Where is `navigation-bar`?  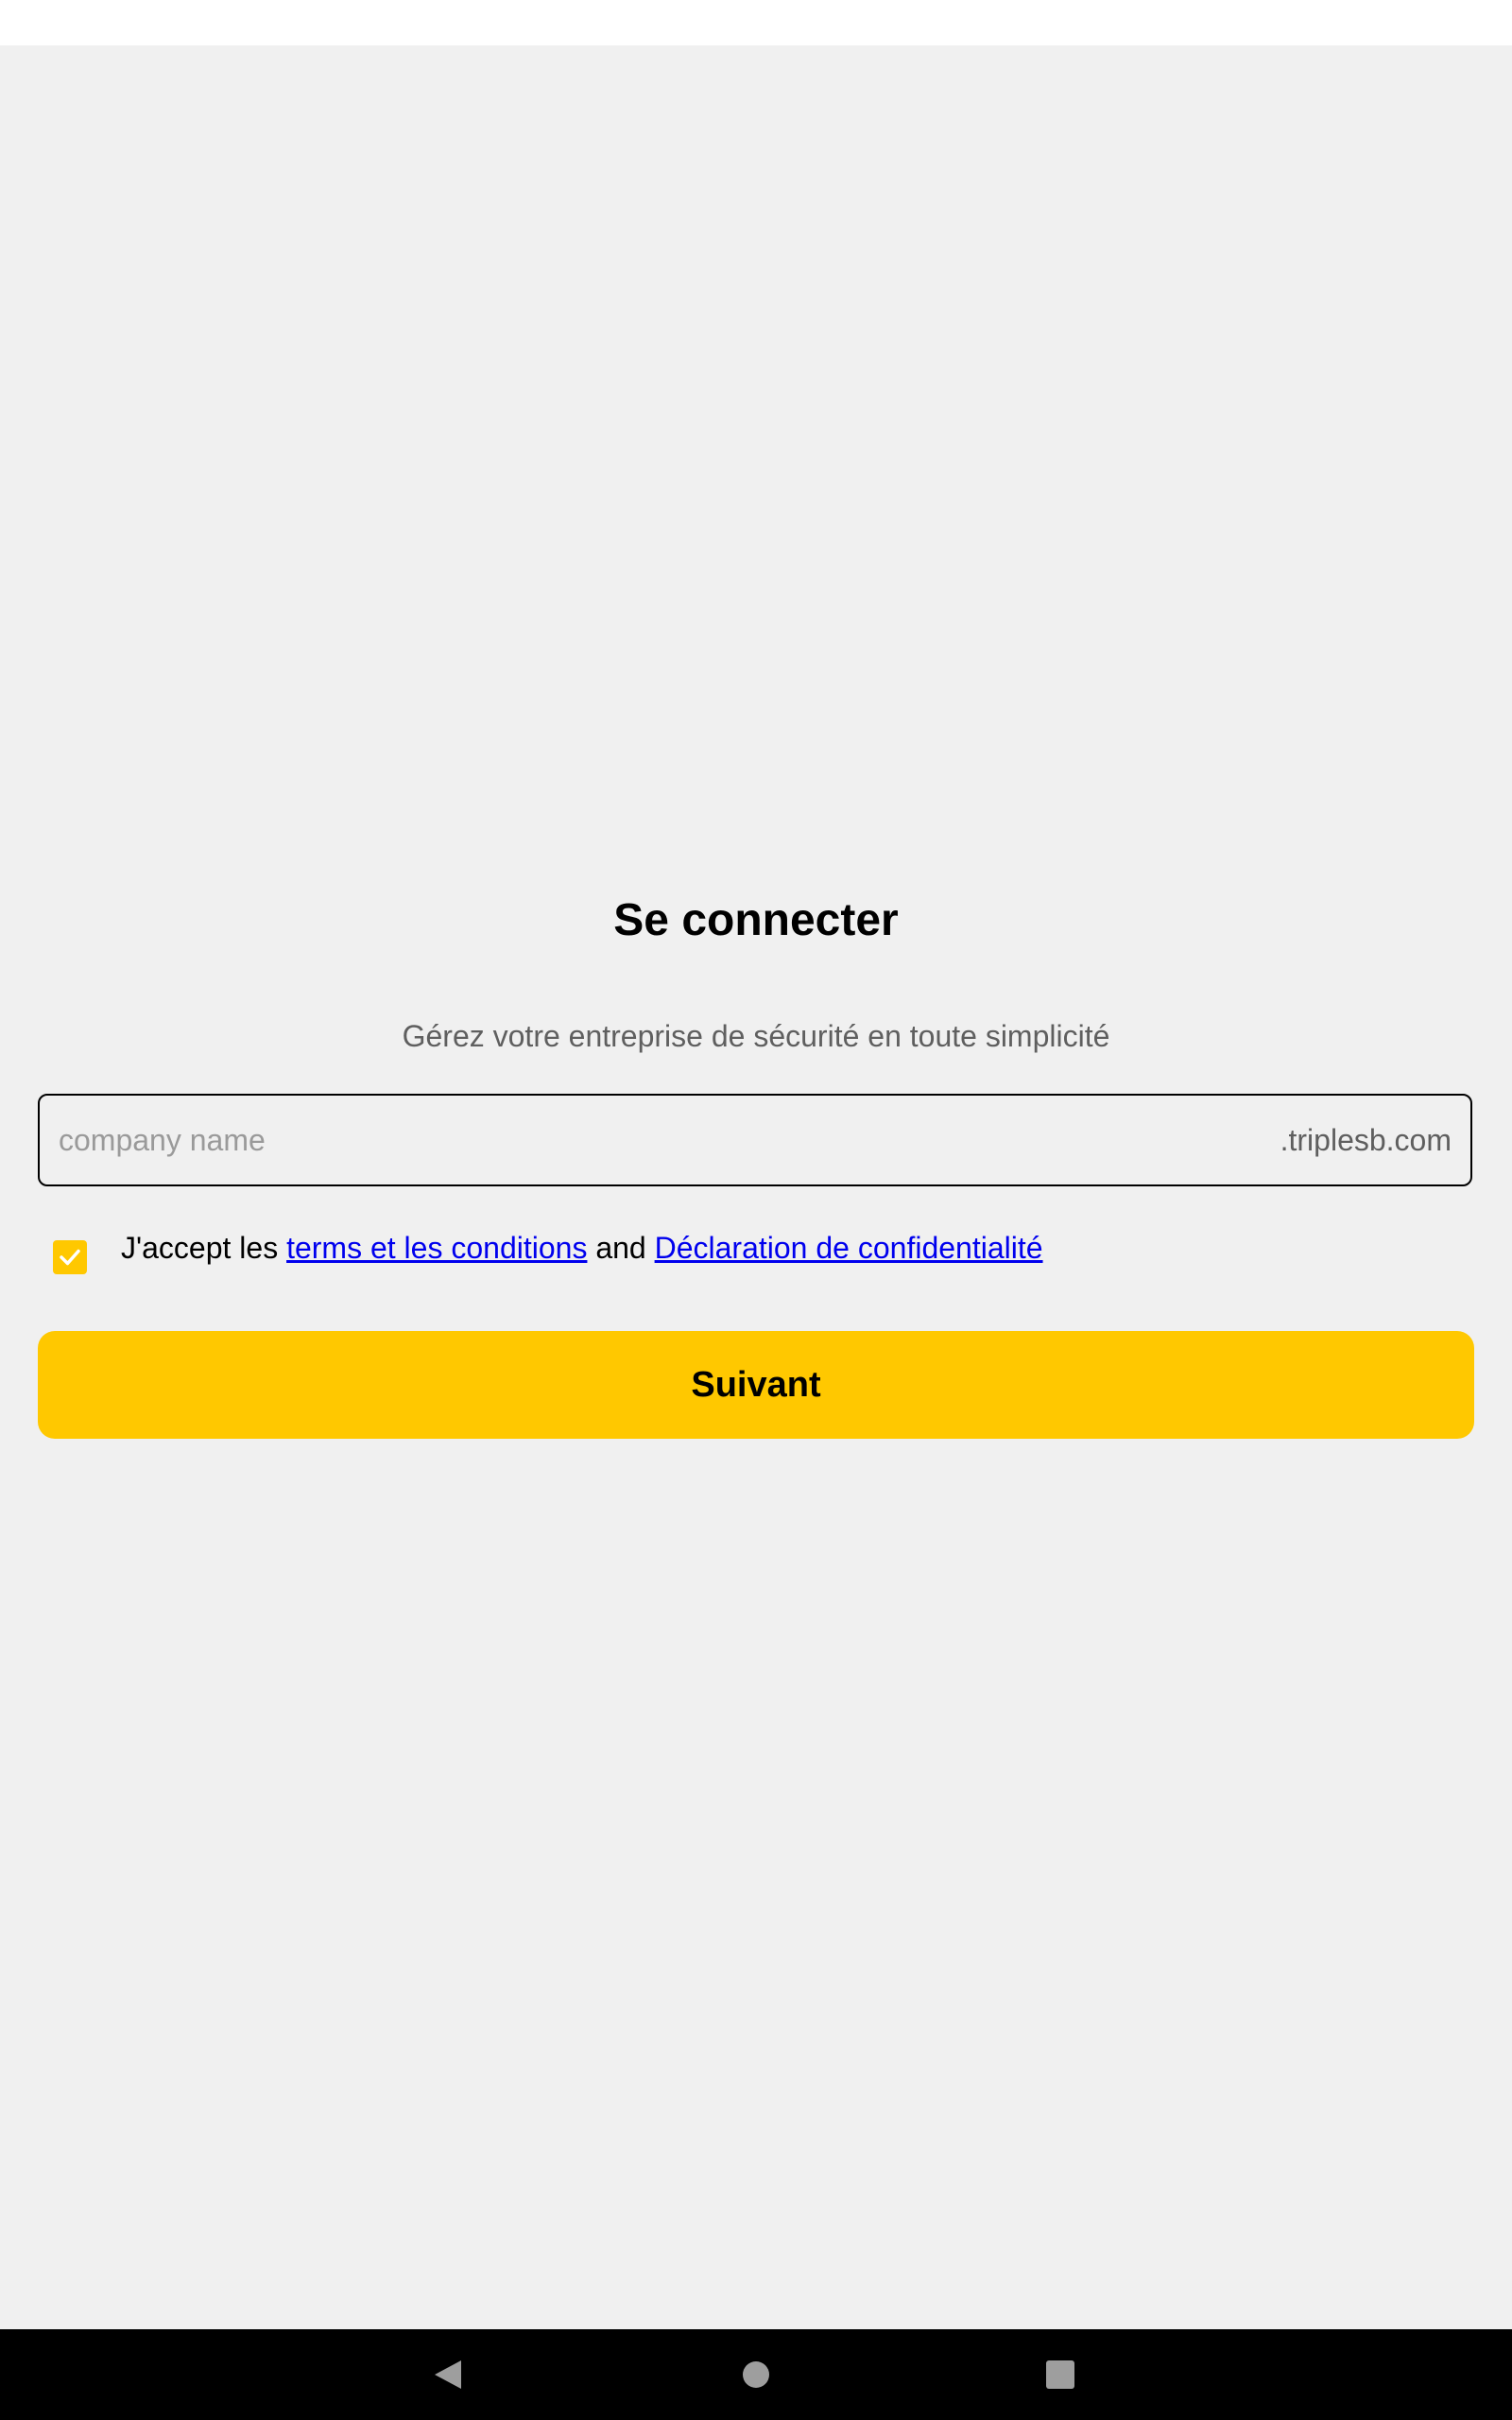
navigation-bar is located at coordinates (756, 2374).